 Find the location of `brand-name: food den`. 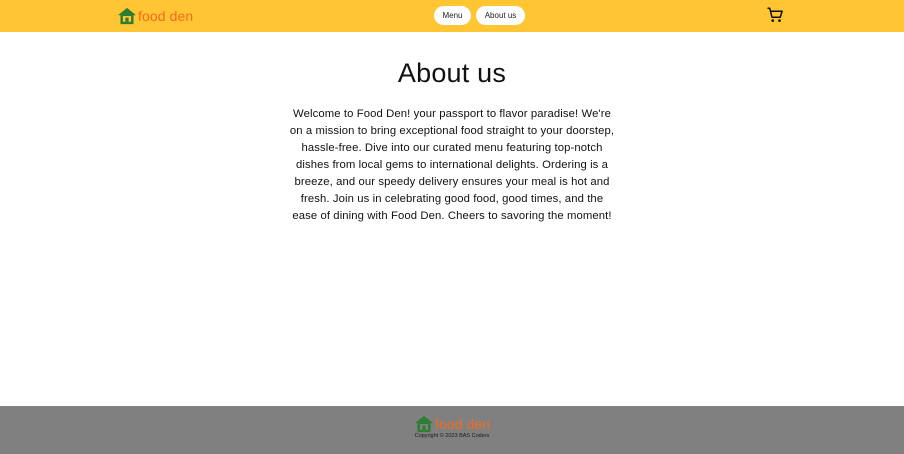

brand-name: food den is located at coordinates (166, 16).